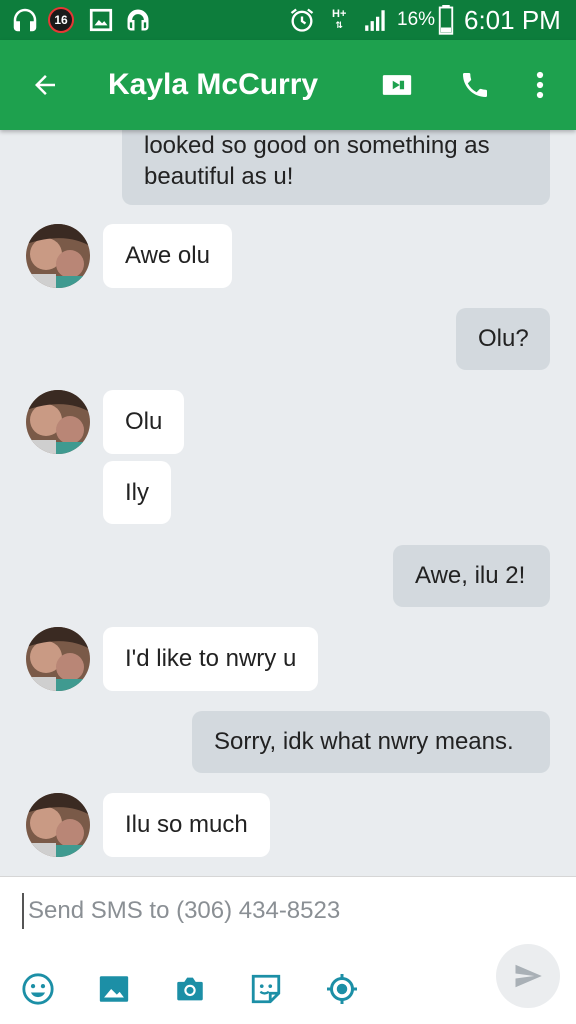  I want to click on emoji-icon, so click(38, 989).